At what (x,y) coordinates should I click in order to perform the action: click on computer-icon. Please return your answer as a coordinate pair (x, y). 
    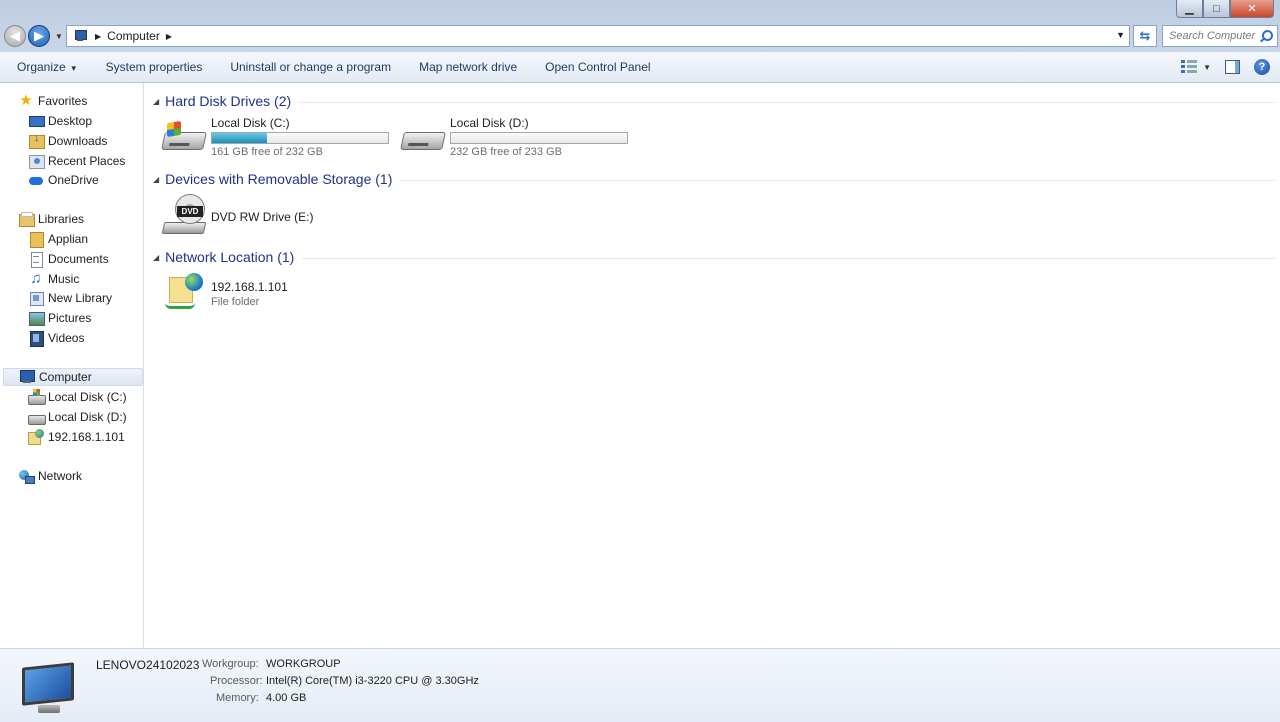
    Looking at the image, I should click on (27, 377).